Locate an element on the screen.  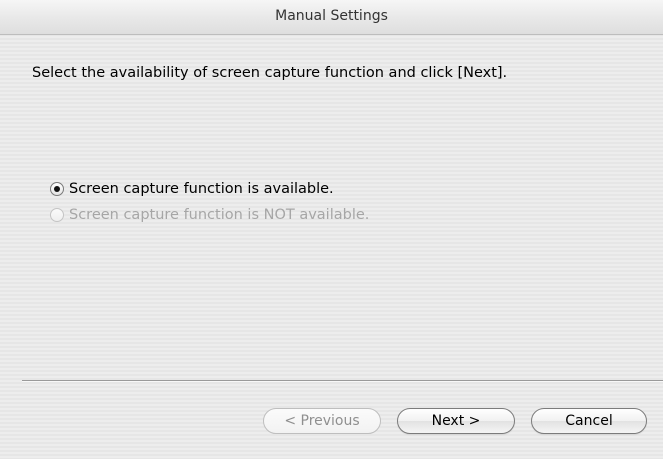
window-titlebar: Manual Settings is located at coordinates (331, 17).